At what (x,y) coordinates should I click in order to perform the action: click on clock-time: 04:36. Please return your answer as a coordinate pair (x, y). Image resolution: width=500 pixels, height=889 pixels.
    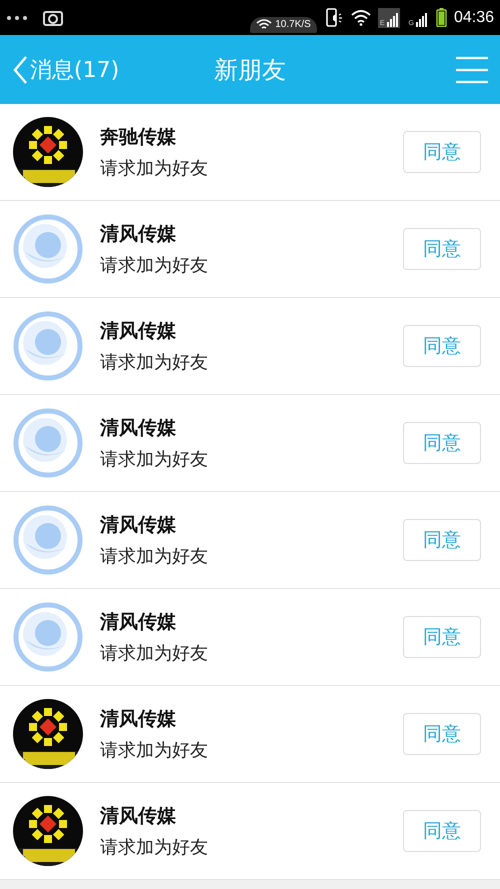
    Looking at the image, I should click on (474, 17).